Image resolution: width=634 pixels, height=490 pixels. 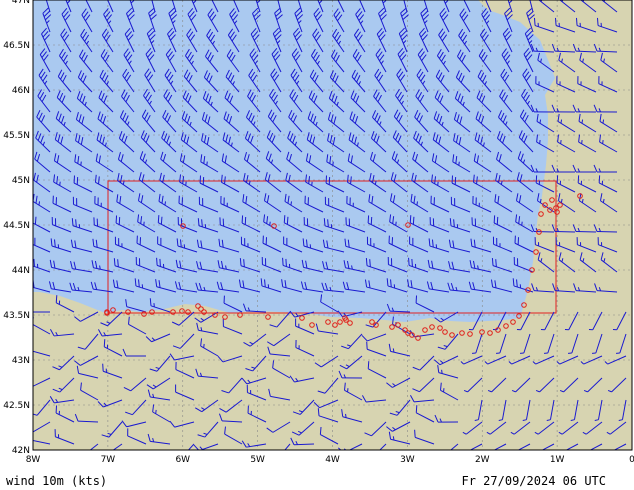 What do you see at coordinates (21, 271) in the screenshot?
I see `latitude-tick-label: 44N` at bounding box center [21, 271].